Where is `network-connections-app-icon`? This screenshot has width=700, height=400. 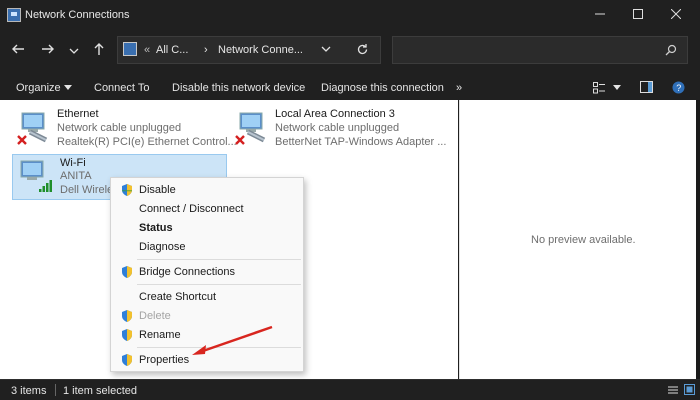 network-connections-app-icon is located at coordinates (14, 15).